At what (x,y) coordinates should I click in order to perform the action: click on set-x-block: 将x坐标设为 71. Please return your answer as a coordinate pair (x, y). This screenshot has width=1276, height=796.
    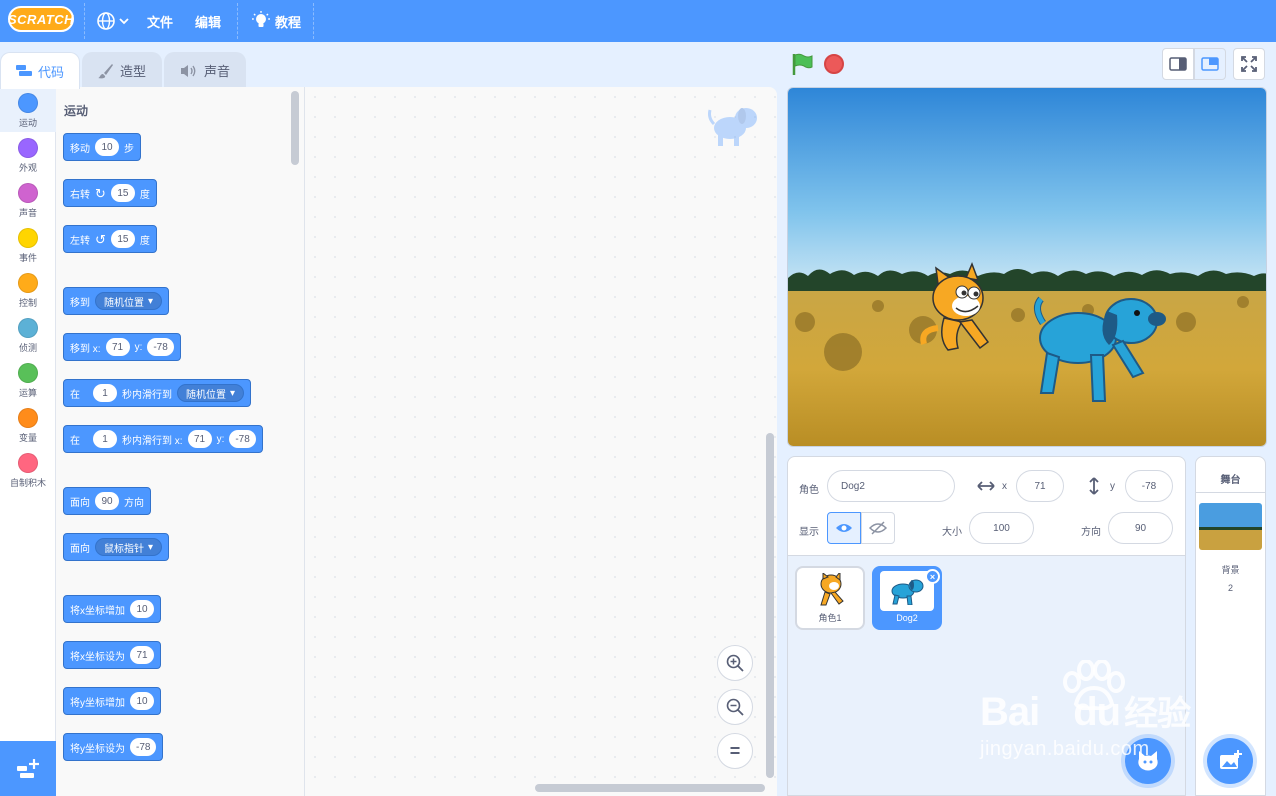
    Looking at the image, I should click on (112, 655).